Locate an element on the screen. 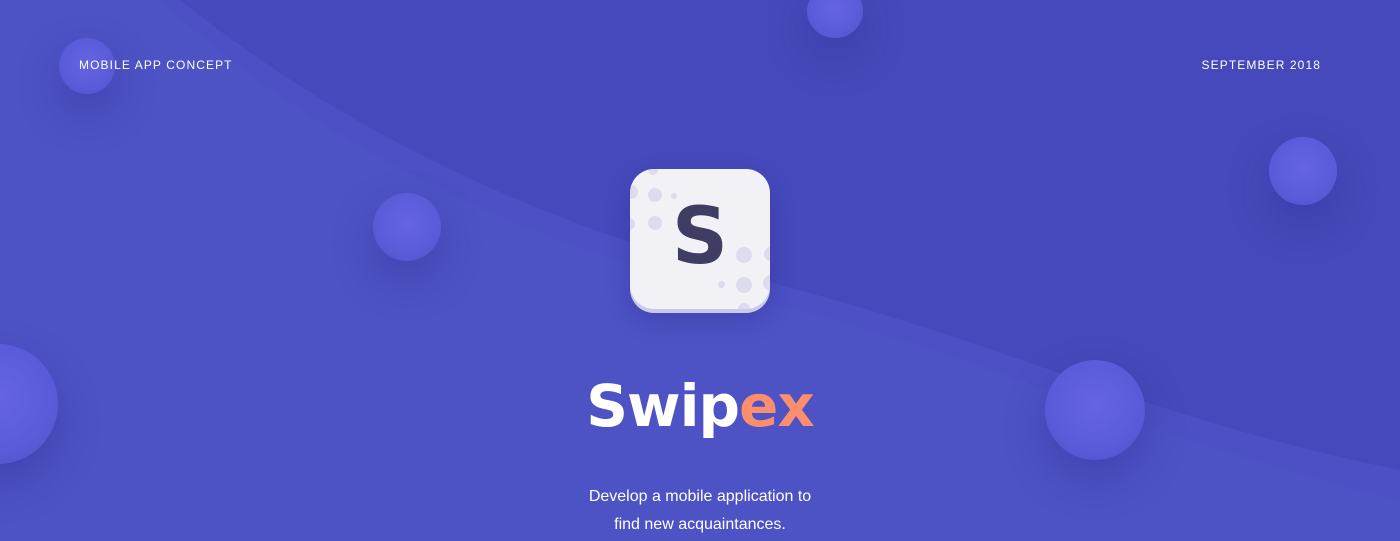 This screenshot has height=541, width=1400. tagline-line-1: Develop a mobile application to is located at coordinates (700, 496).